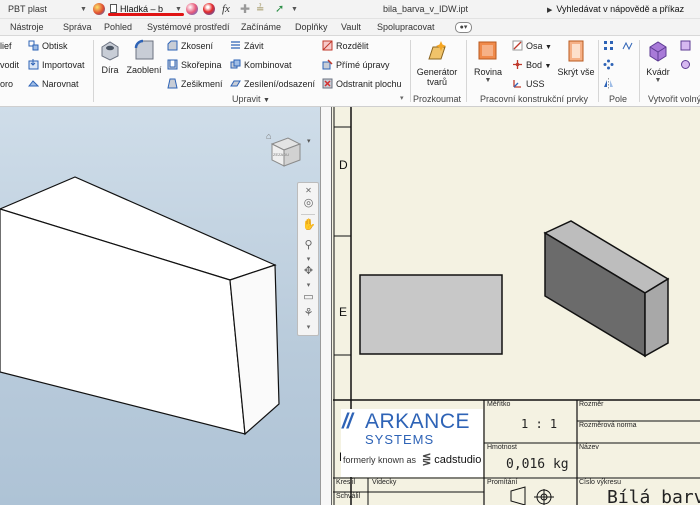 The height and width of the screenshot is (505, 700). I want to click on plane-button: Rovina ▼, so click(488, 61).